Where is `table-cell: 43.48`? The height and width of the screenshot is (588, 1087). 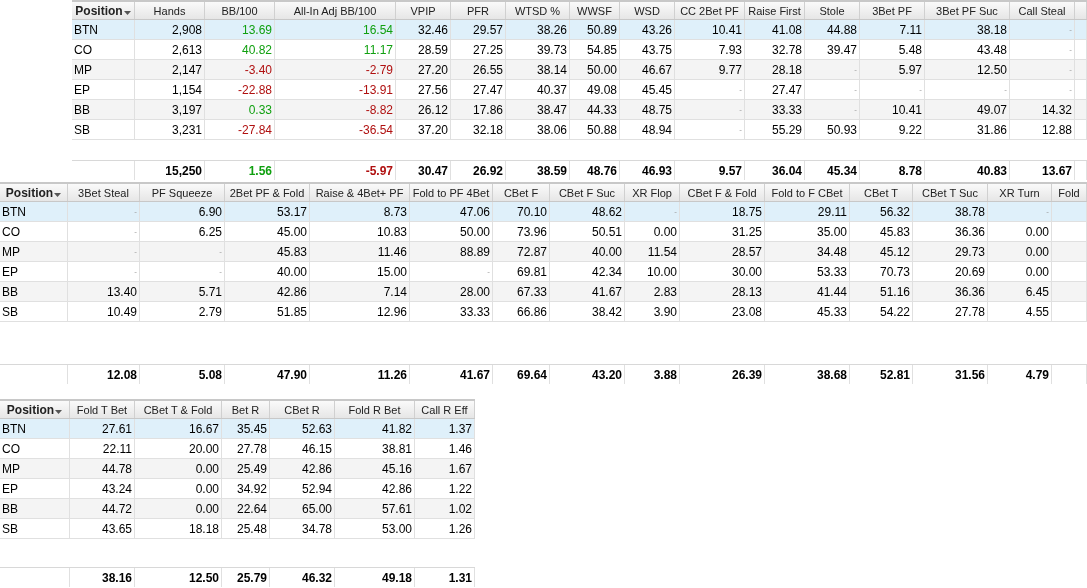 table-cell: 43.48 is located at coordinates (991, 49).